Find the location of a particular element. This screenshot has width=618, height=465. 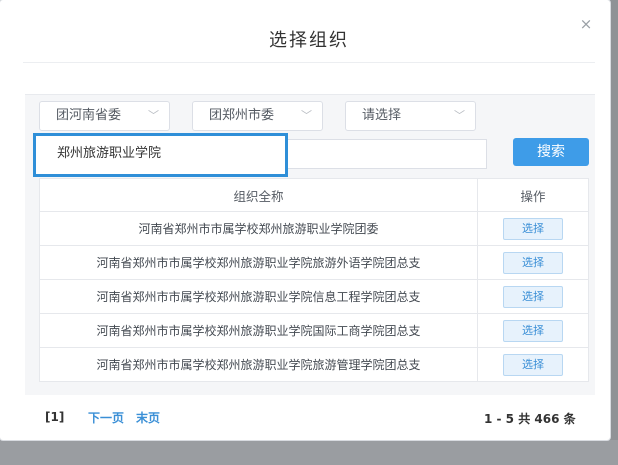

pagination-summary: 1 - 5 共 466 条 is located at coordinates (530, 419).